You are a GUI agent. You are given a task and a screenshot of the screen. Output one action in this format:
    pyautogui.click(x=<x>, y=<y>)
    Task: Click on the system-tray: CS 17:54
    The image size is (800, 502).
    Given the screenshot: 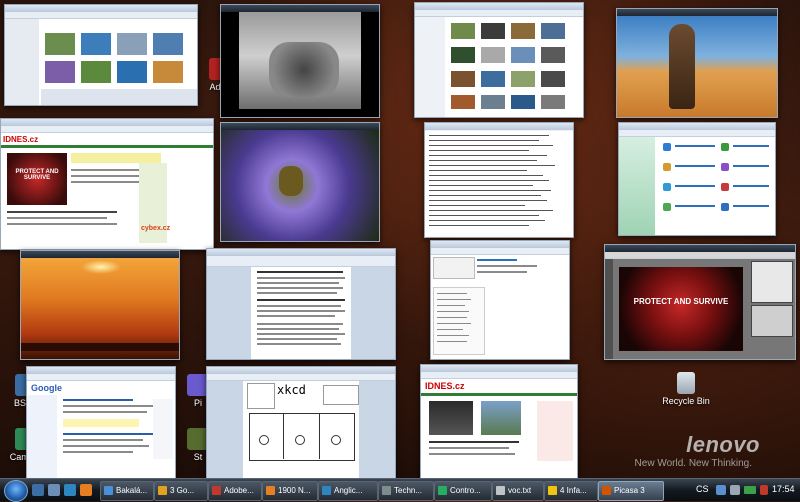 What is the action you would take?
    pyautogui.click(x=745, y=490)
    